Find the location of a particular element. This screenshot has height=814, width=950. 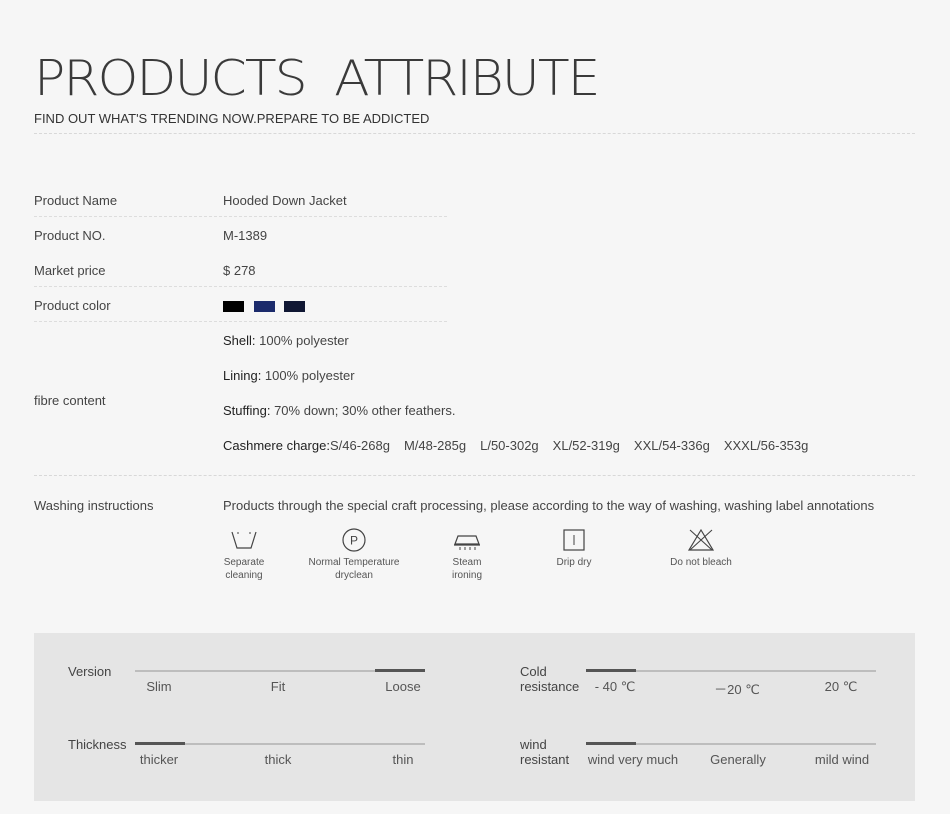

version-tick: Fit is located at coordinates (278, 686).